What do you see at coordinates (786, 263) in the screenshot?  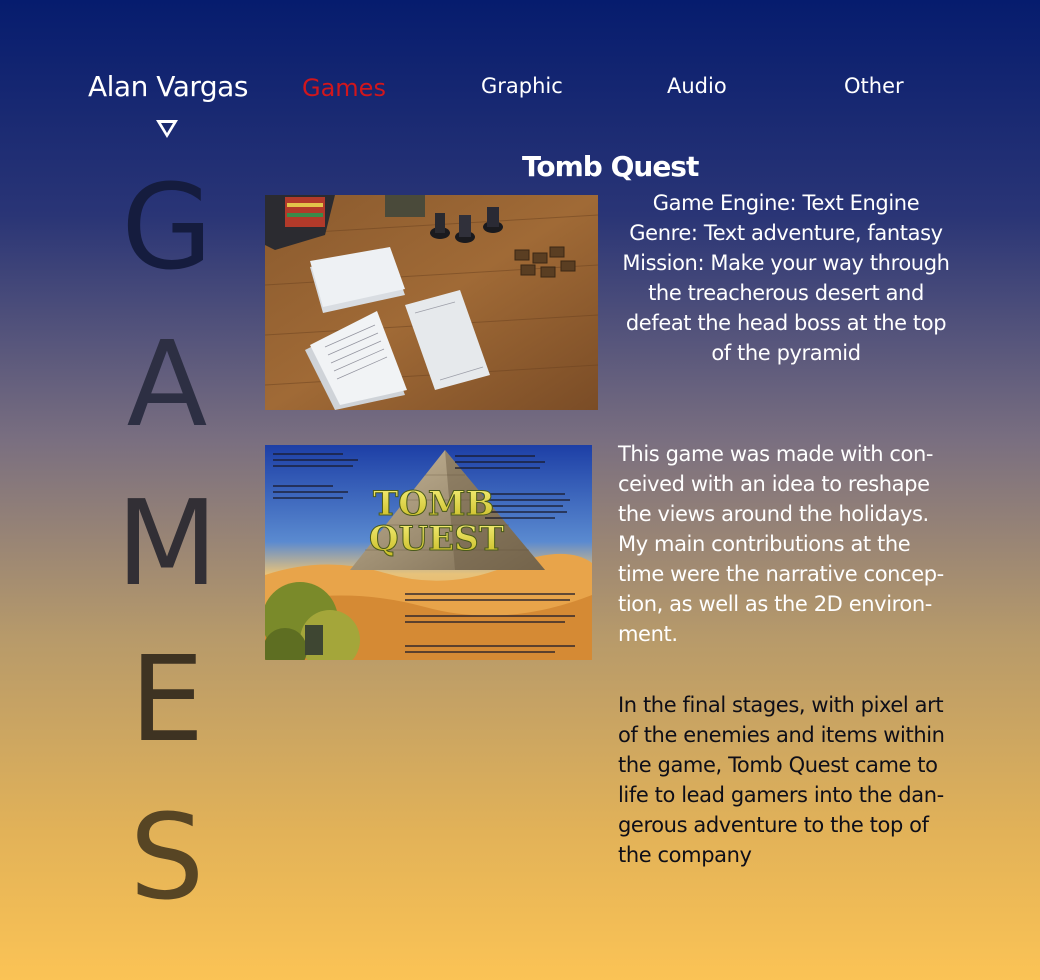 I see `info-line: Mission: Make your way through` at bounding box center [786, 263].